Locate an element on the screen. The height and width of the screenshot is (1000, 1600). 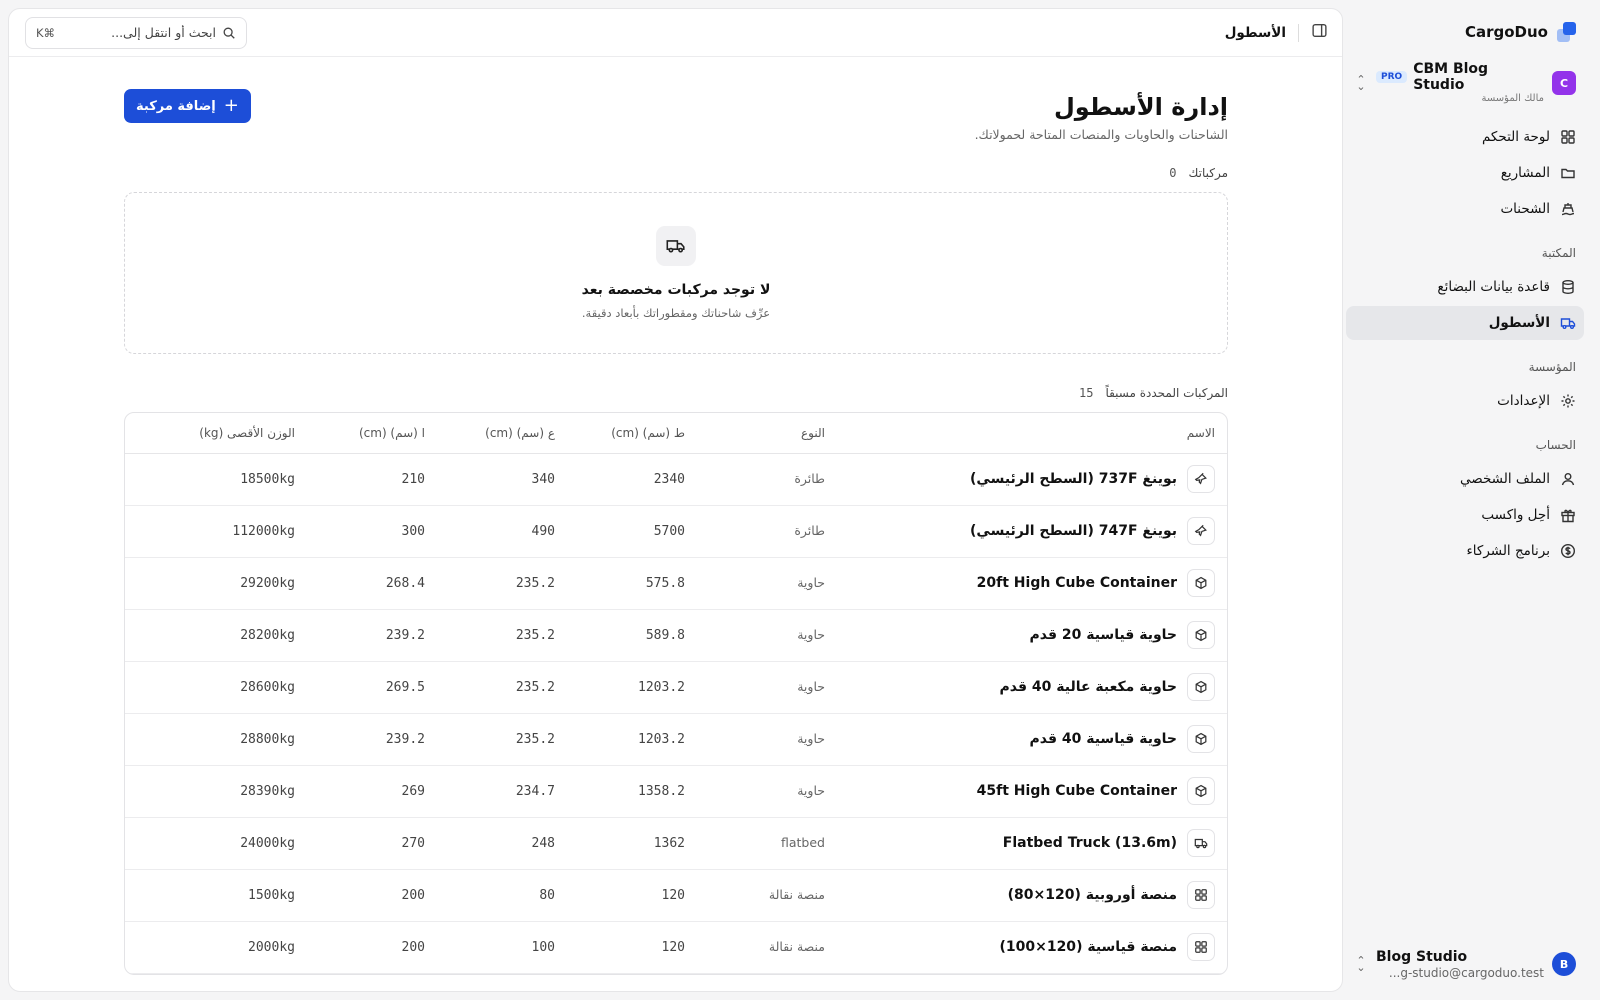
ship-icon is located at coordinates (1568, 209).